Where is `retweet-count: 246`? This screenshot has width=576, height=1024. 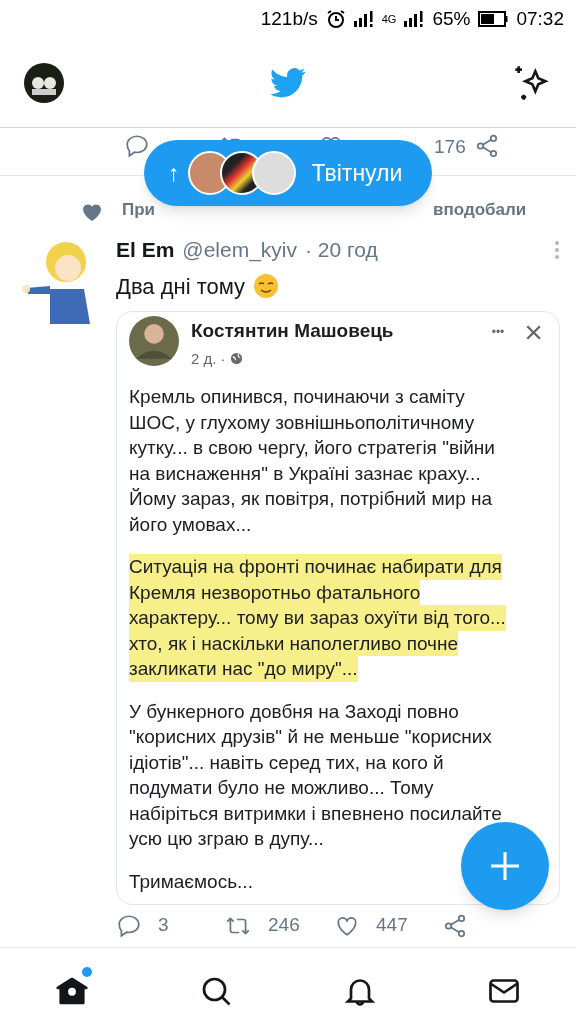
retweet-count: 246 is located at coordinates (284, 925).